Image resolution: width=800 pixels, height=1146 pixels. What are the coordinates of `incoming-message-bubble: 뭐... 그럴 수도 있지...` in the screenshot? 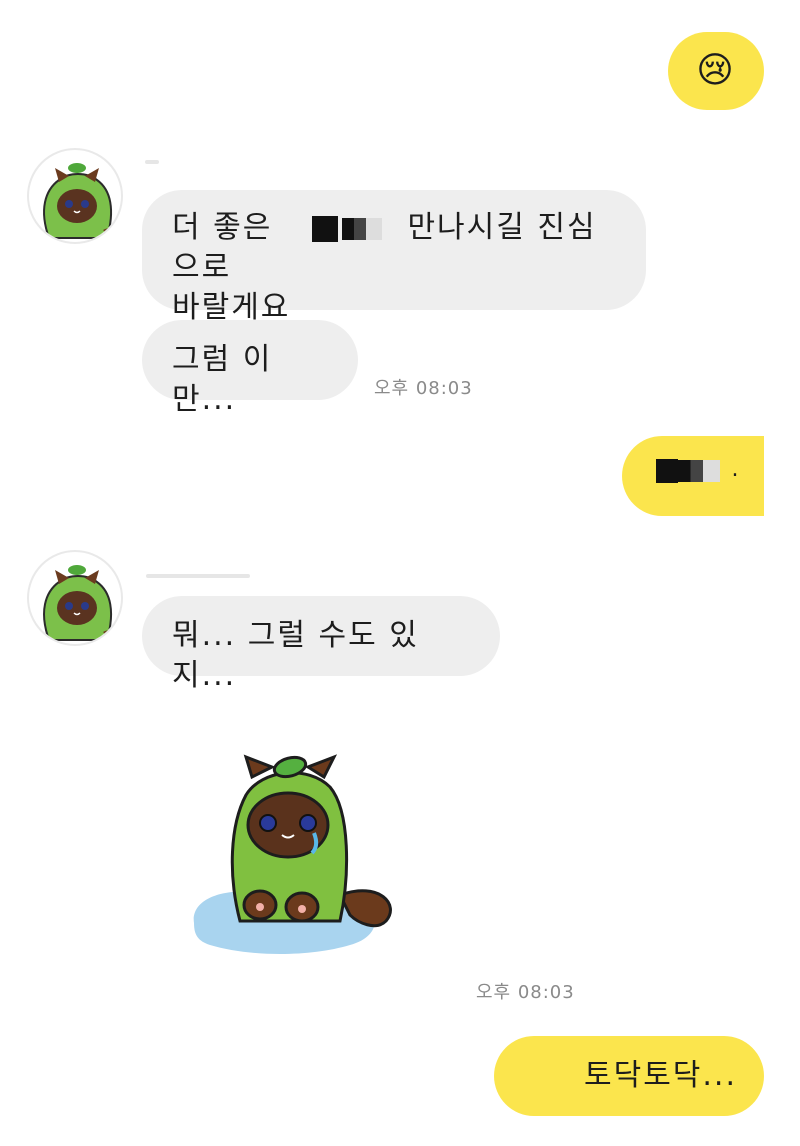 It's located at (321, 644).